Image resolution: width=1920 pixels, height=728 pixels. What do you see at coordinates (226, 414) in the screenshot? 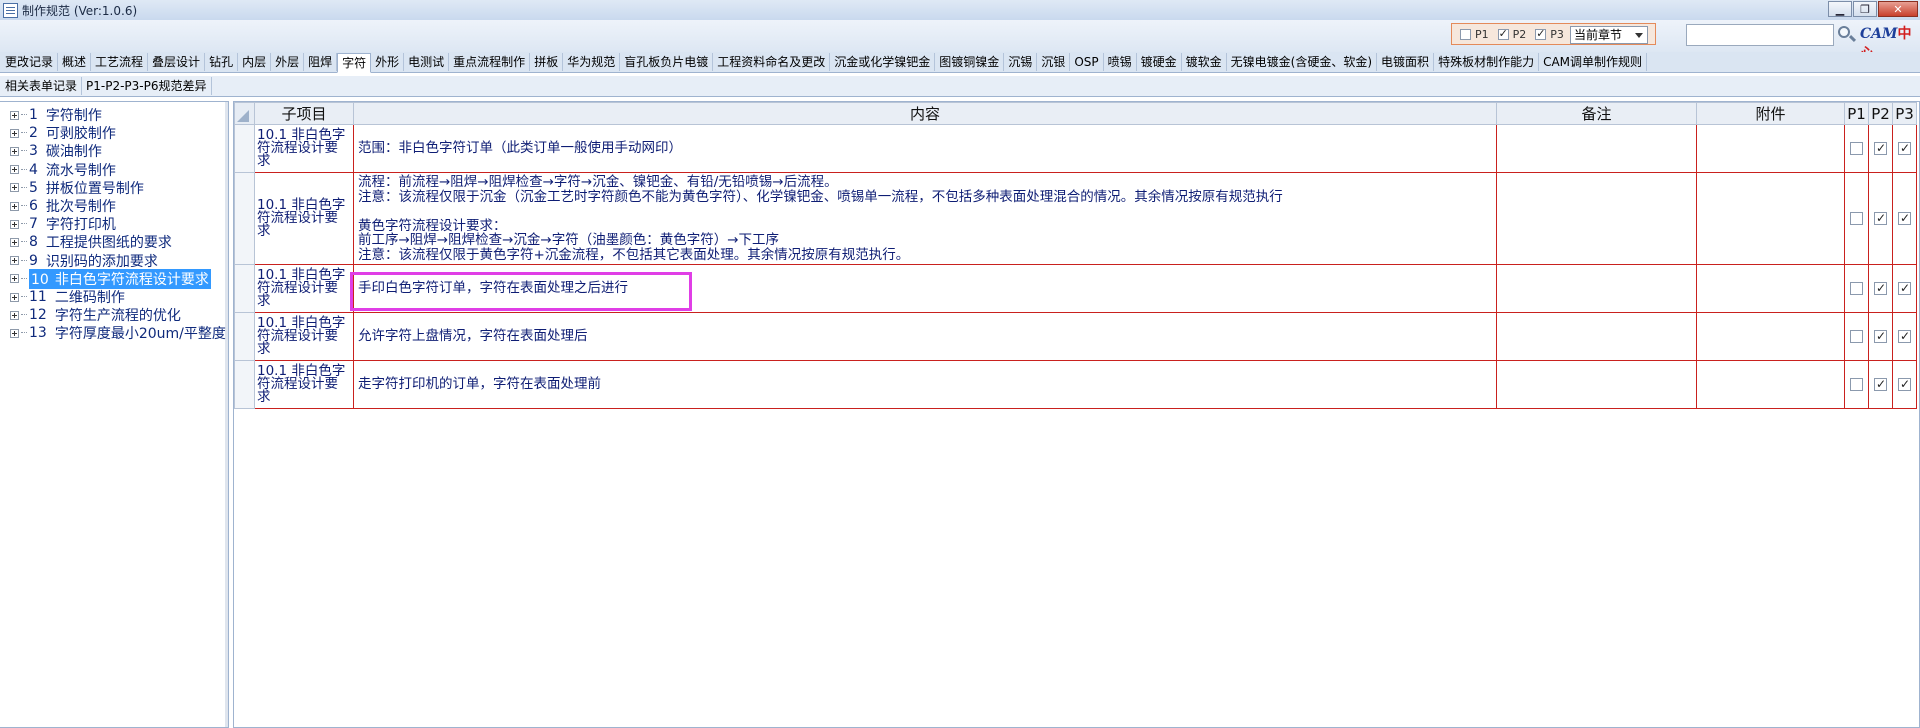
I see `tree-scrollbar` at bounding box center [226, 414].